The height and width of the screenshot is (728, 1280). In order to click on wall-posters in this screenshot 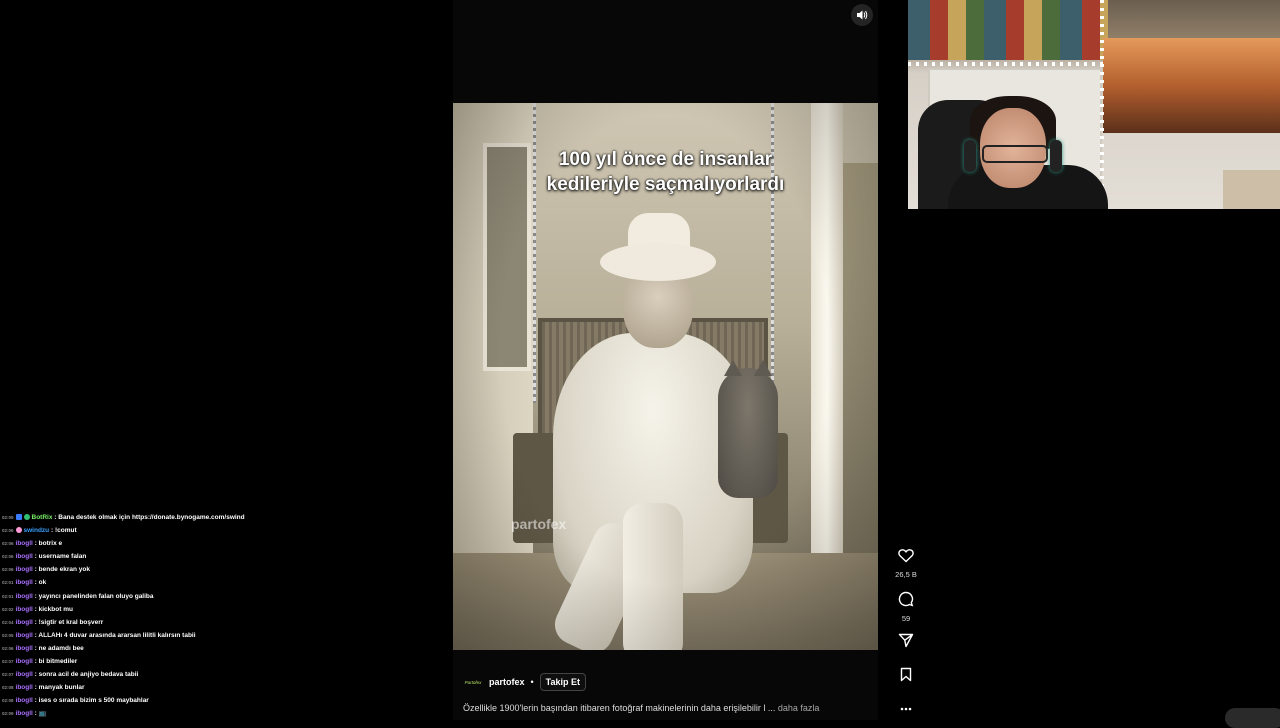, I will do `click(1008, 30)`.